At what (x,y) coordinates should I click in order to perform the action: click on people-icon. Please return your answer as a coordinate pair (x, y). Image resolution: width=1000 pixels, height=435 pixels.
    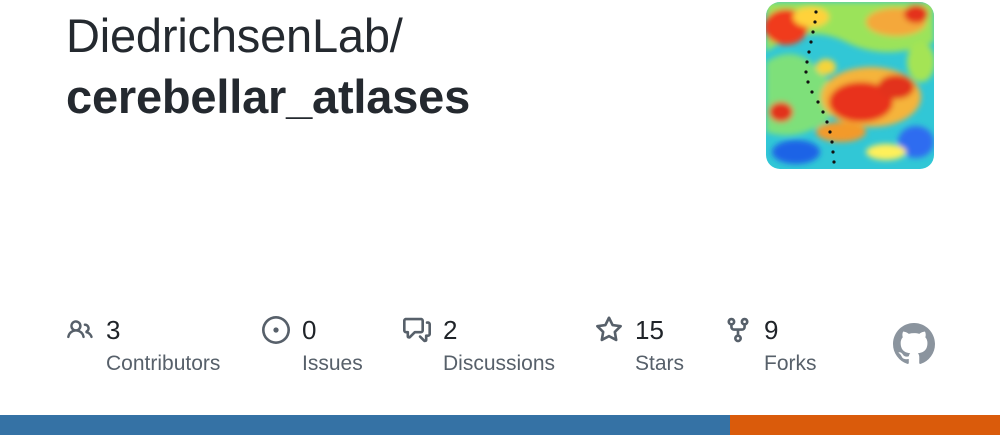
    Looking at the image, I should click on (80, 330).